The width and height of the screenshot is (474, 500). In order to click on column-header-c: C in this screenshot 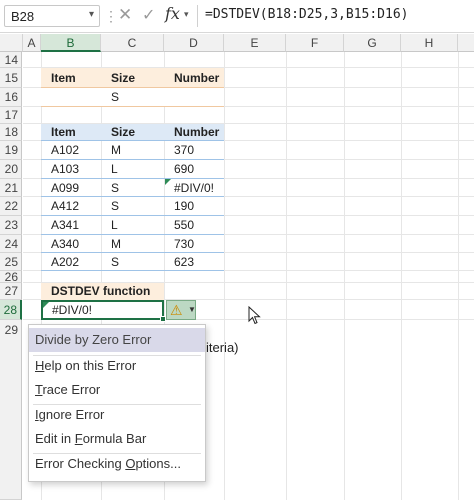, I will do `click(132, 43)`.